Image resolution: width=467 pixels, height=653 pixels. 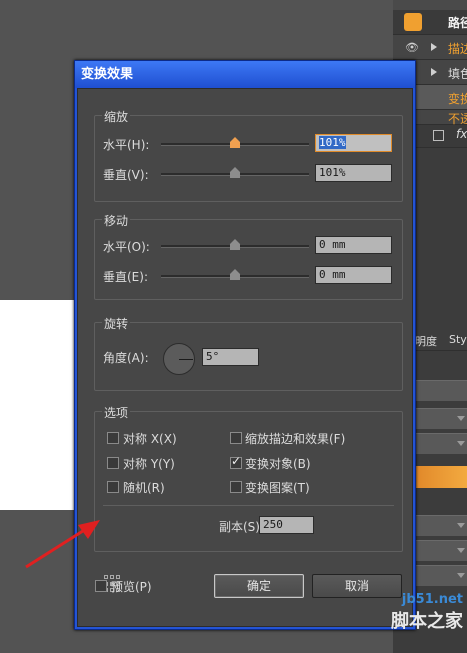 I want to click on group-title: 选项, so click(x=116, y=412).